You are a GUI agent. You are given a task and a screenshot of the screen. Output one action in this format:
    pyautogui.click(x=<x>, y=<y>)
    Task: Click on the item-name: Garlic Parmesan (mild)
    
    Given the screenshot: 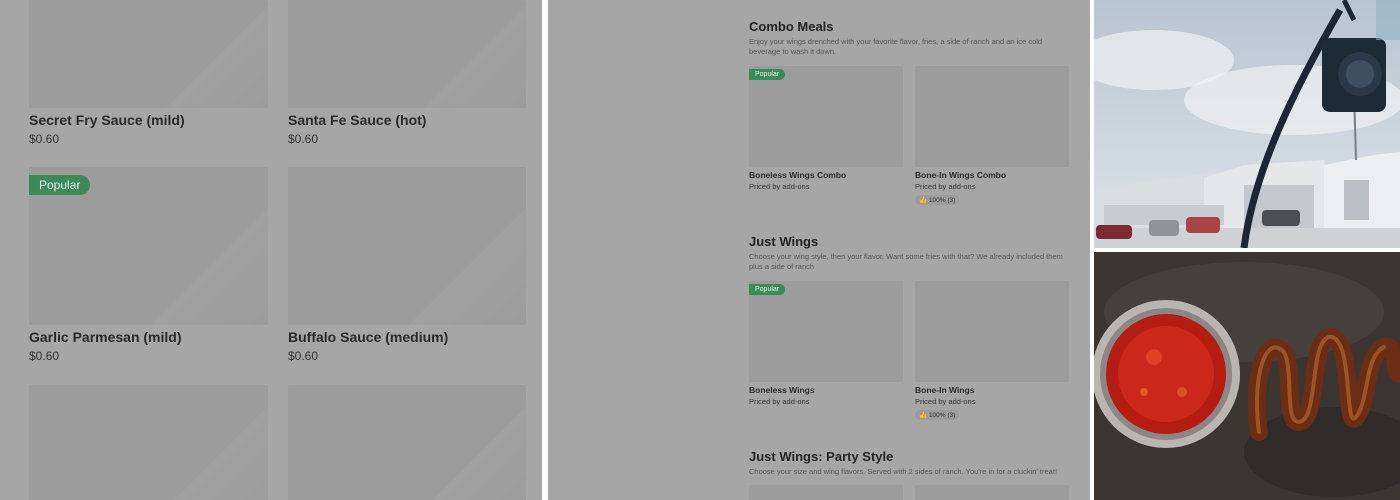 What is the action you would take?
    pyautogui.click(x=105, y=337)
    